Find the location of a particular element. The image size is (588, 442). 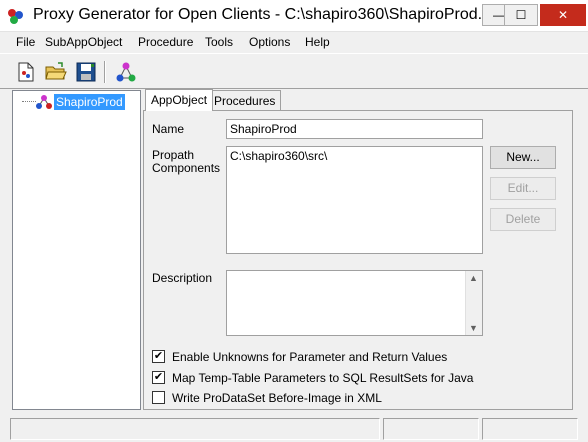

toolbar is located at coordinates (294, 71).